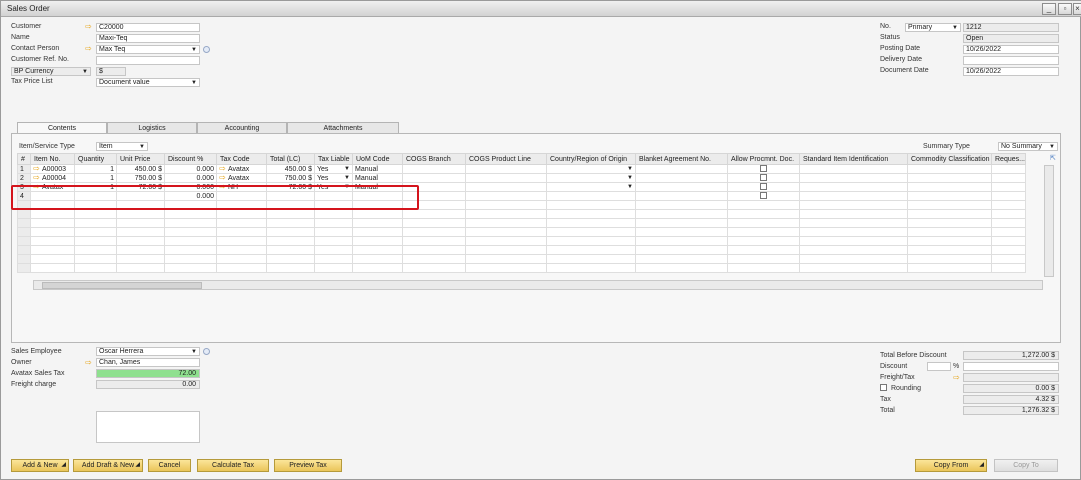 This screenshot has height=480, width=1081. I want to click on posting-date-field: 10/26/2022, so click(1011, 49).